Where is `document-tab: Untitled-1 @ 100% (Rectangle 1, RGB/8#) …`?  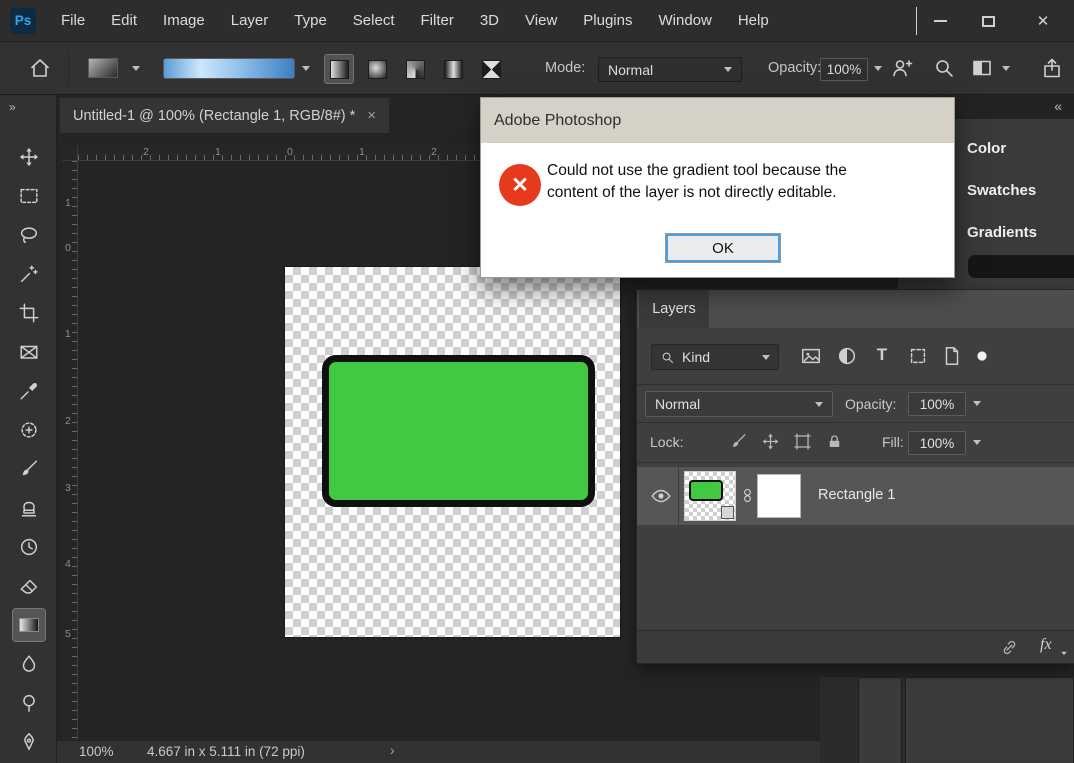
document-tab: Untitled-1 @ 100% (Rectangle 1, RGB/8#) … is located at coordinates (225, 115).